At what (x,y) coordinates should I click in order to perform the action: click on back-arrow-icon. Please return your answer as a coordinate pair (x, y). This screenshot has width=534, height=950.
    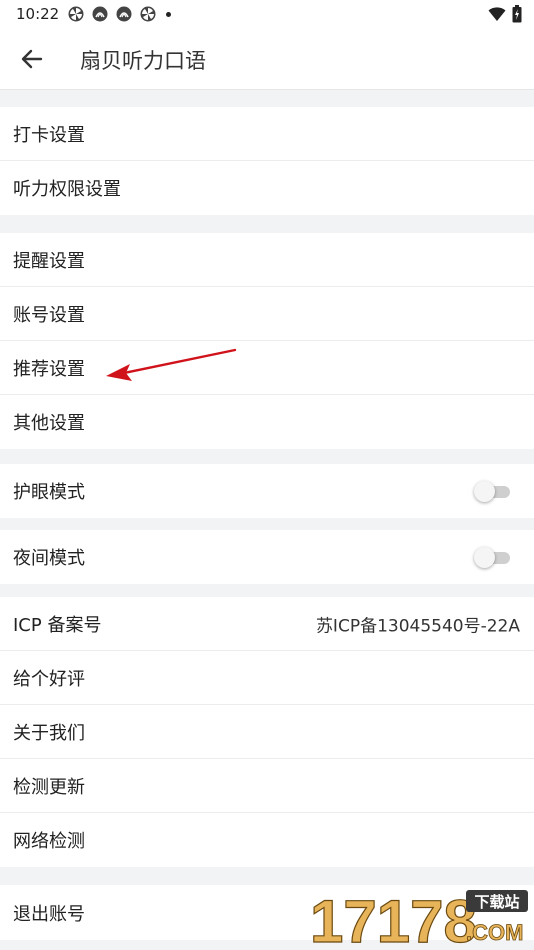
    Looking at the image, I should click on (32, 59).